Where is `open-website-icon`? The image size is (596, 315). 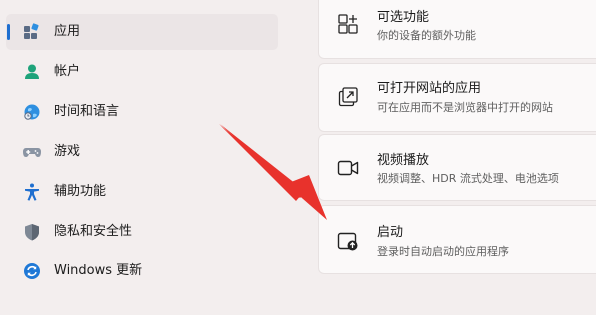 open-website-icon is located at coordinates (348, 97).